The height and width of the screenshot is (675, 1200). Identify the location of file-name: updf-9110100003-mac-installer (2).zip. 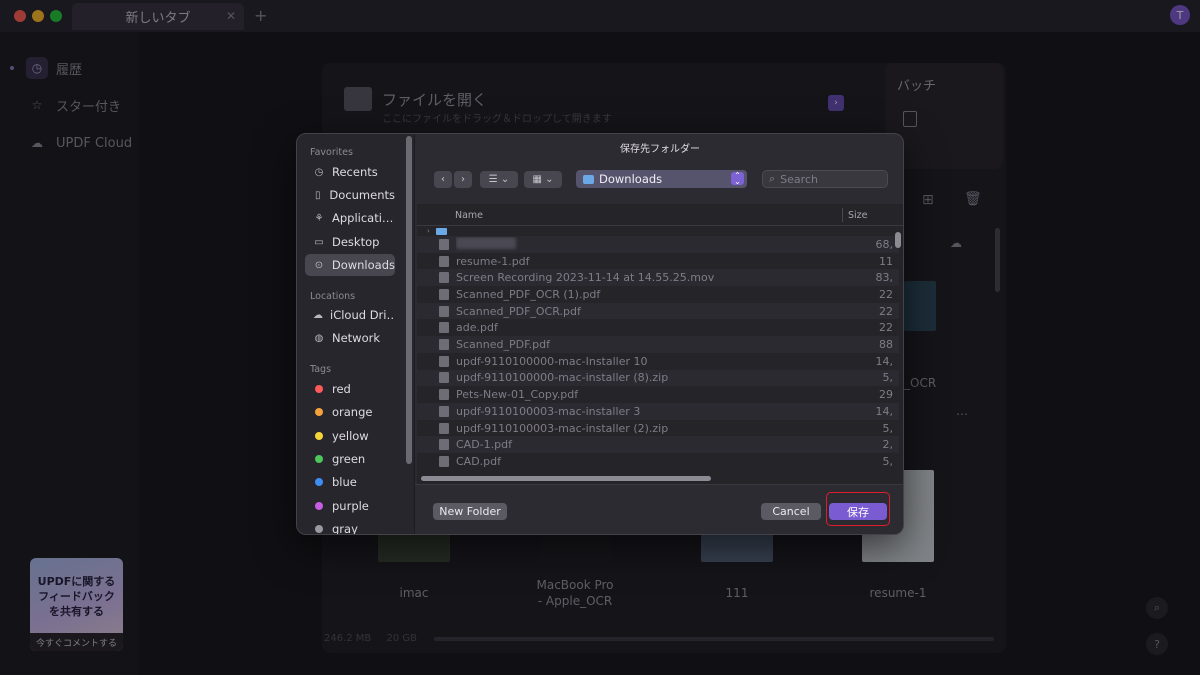
(562, 428).